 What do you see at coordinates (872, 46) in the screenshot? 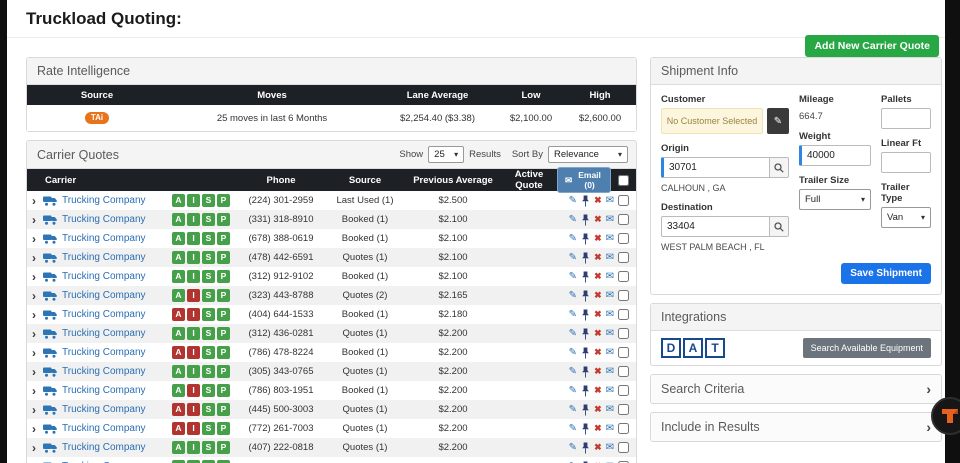
I see `add-new-carrier-quote-button: Add New Carrier Quote` at bounding box center [872, 46].